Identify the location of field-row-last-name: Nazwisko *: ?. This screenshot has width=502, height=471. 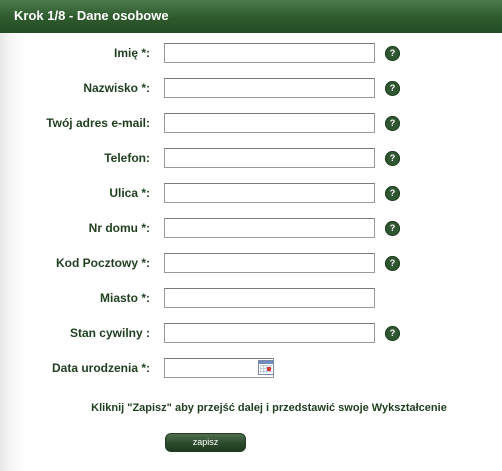
(251, 89).